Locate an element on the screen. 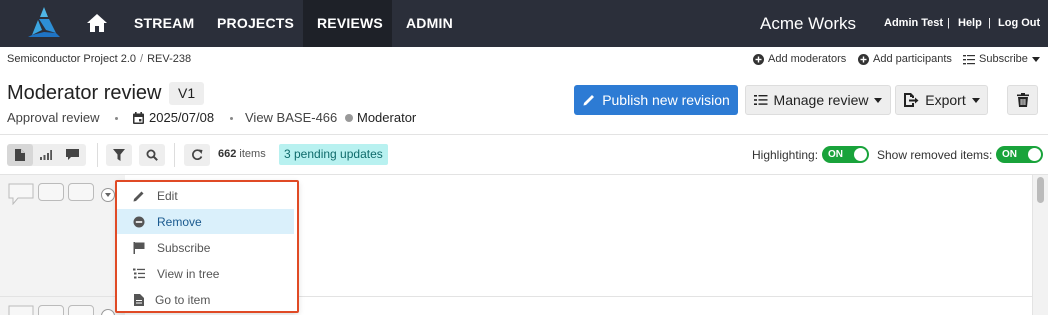  pending-updates-badge: 3 pending updates is located at coordinates (333, 154).